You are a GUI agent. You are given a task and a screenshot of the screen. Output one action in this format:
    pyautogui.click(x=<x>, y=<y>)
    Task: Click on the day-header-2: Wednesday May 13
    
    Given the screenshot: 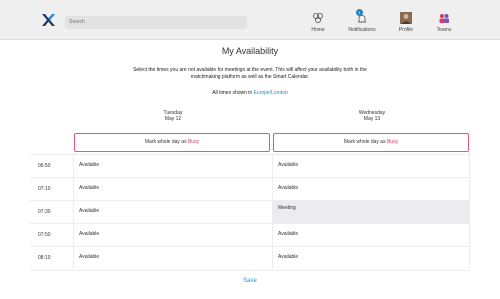 What is the action you would take?
    pyautogui.click(x=372, y=116)
    